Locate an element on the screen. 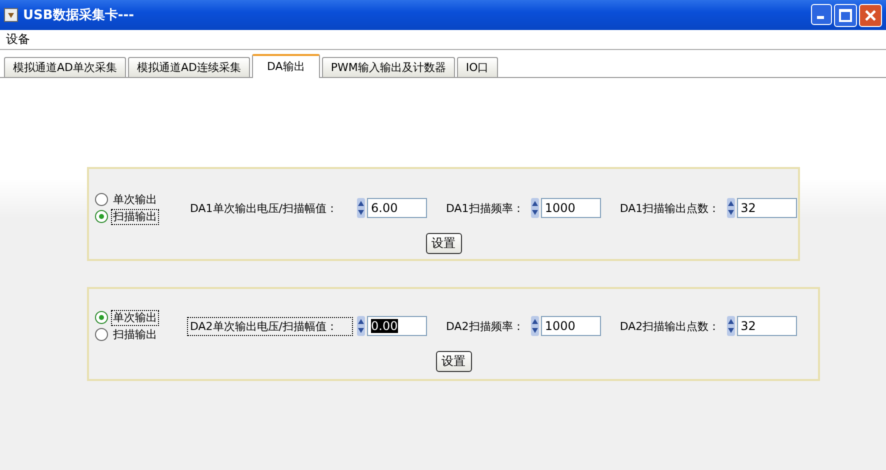  tab: DA输出 is located at coordinates (286, 66).